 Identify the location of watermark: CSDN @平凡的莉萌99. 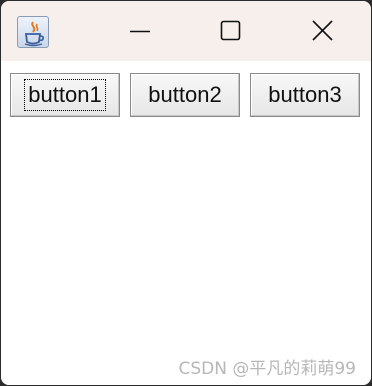
(267, 369).